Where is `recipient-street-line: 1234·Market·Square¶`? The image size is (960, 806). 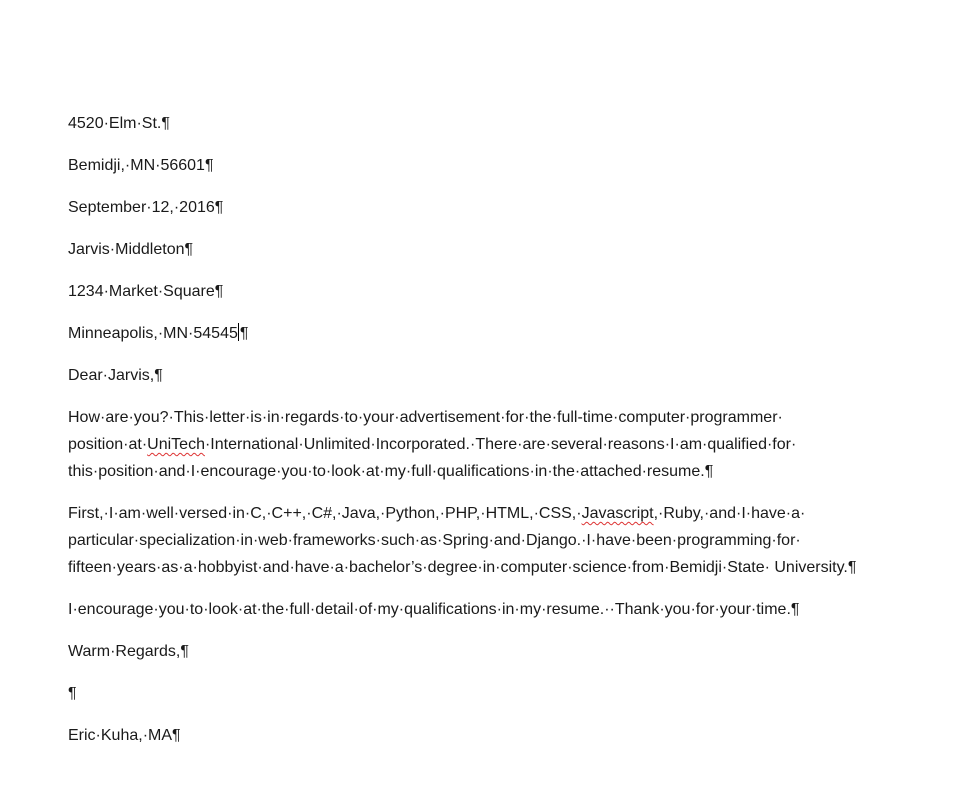
recipient-street-line: 1234·Market·Square¶ is located at coordinates (503, 291).